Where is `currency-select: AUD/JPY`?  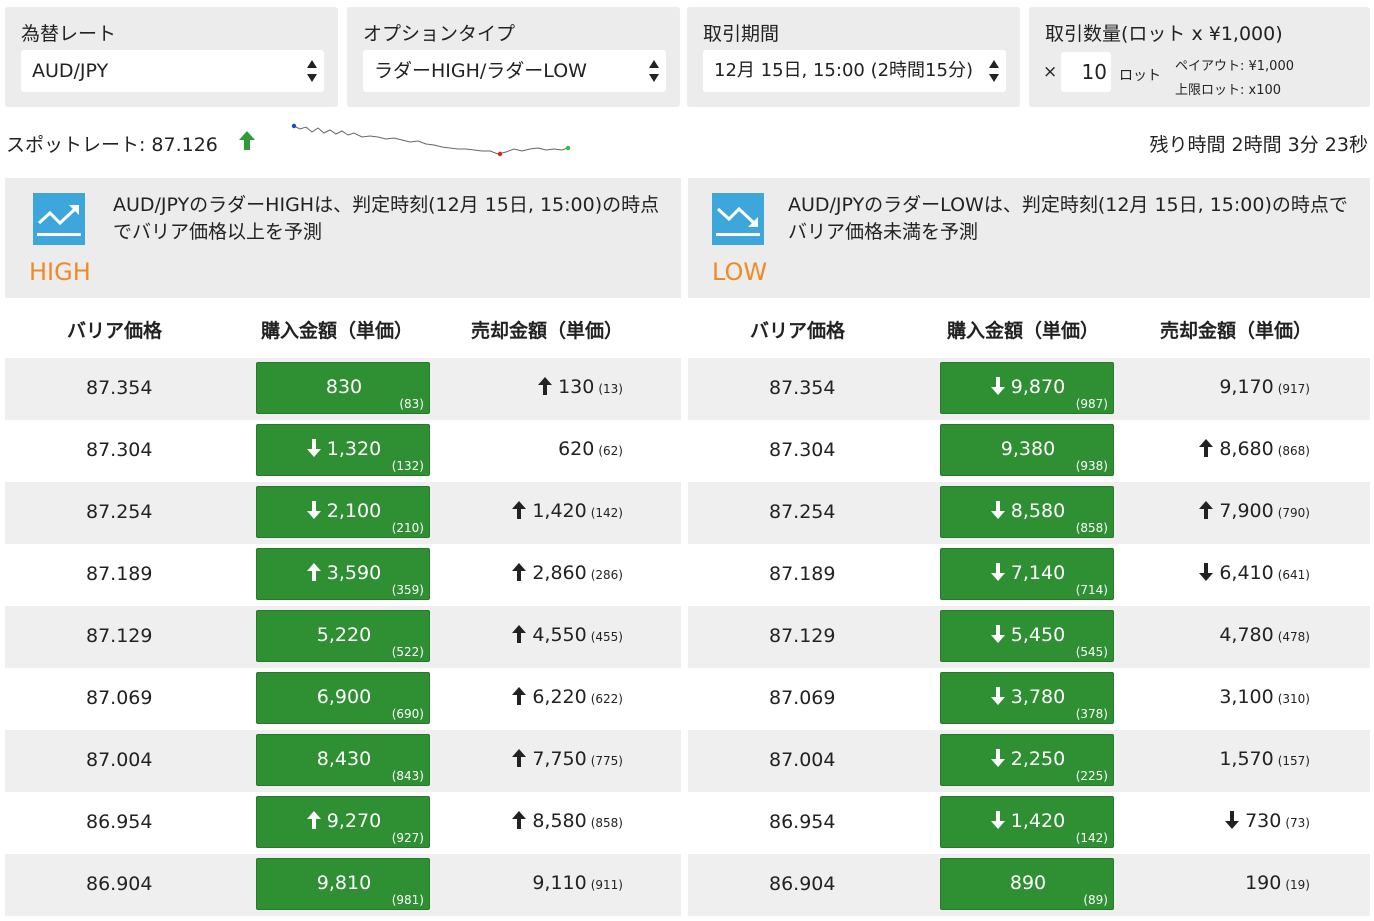
currency-select: AUD/JPY is located at coordinates (172, 71).